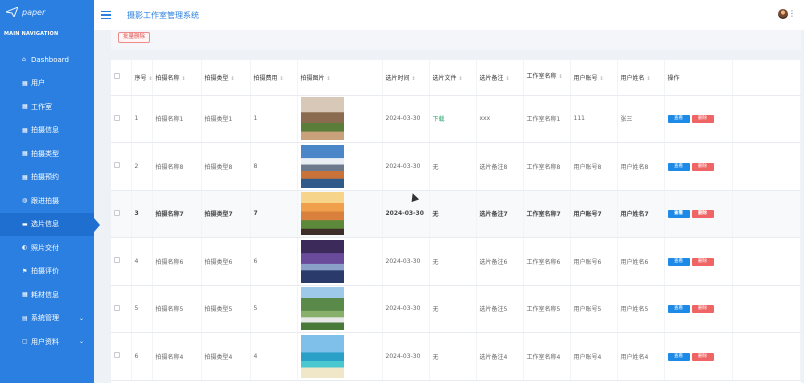 This screenshot has height=383, width=804. I want to click on sidebar-item: ▤ 系统管理 ⌄, so click(47, 319).